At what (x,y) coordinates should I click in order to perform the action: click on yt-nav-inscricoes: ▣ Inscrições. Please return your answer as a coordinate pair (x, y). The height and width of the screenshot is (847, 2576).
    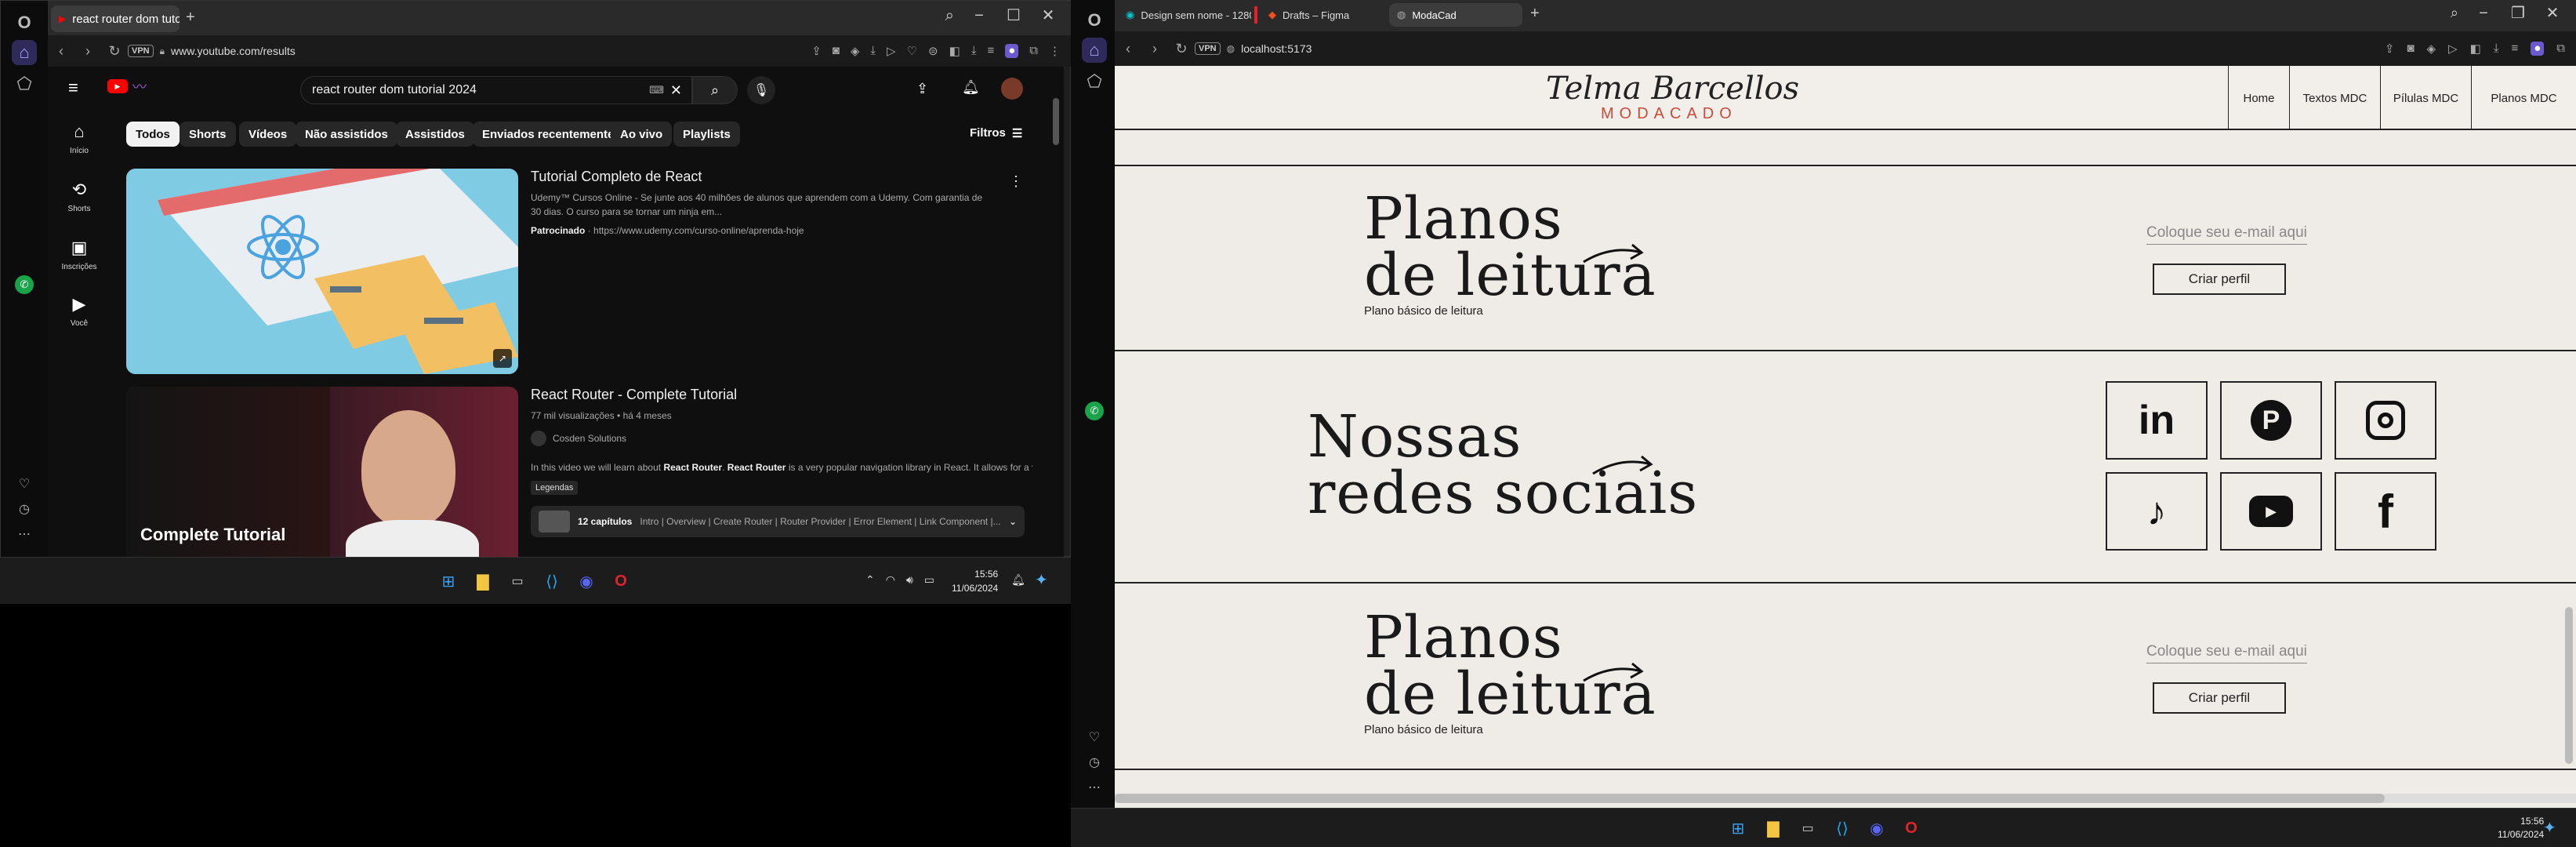
    Looking at the image, I should click on (79, 254).